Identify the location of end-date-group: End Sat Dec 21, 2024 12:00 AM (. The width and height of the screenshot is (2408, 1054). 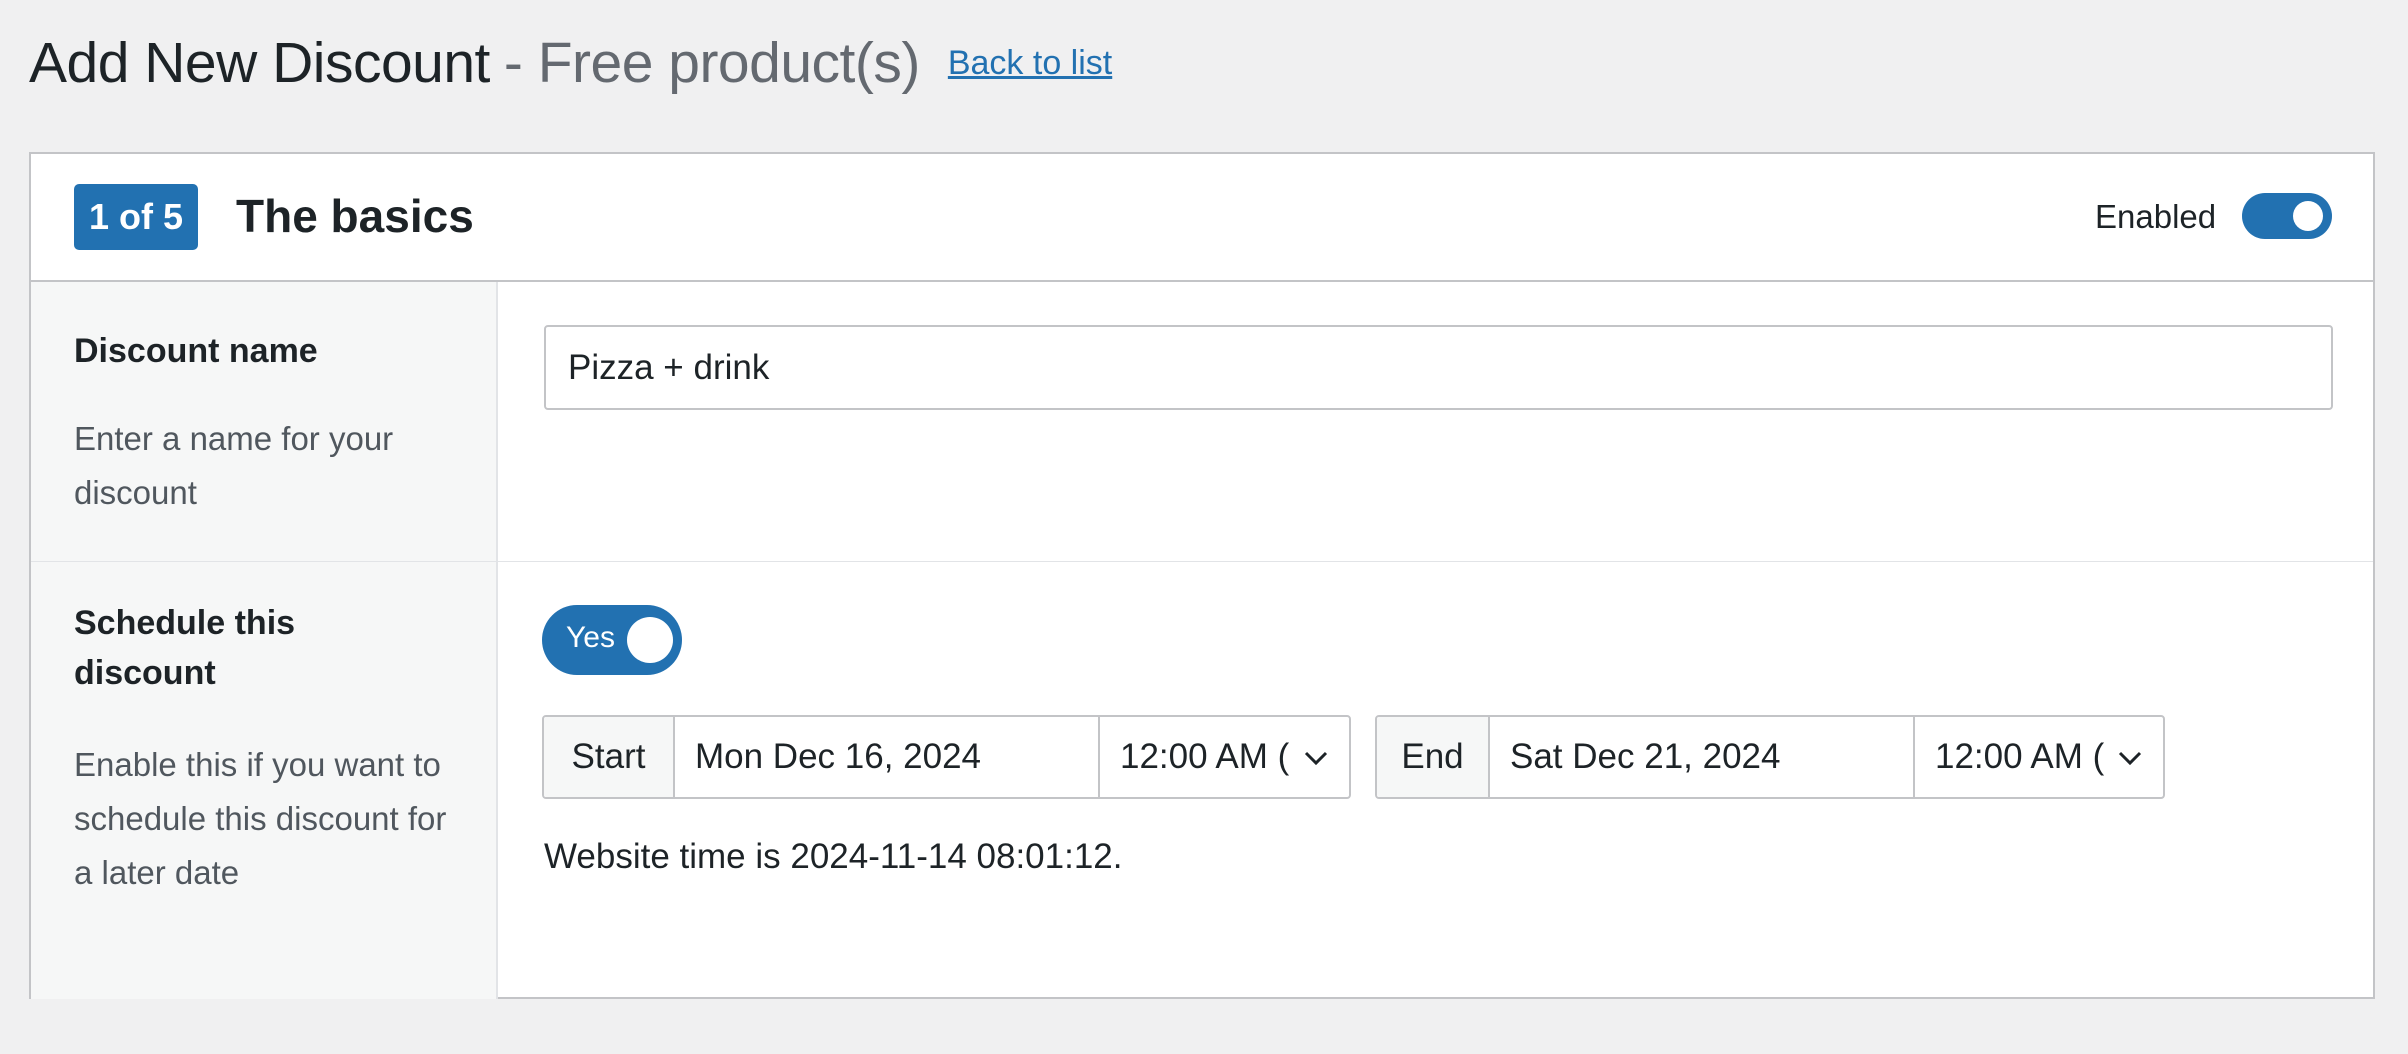
(1770, 757).